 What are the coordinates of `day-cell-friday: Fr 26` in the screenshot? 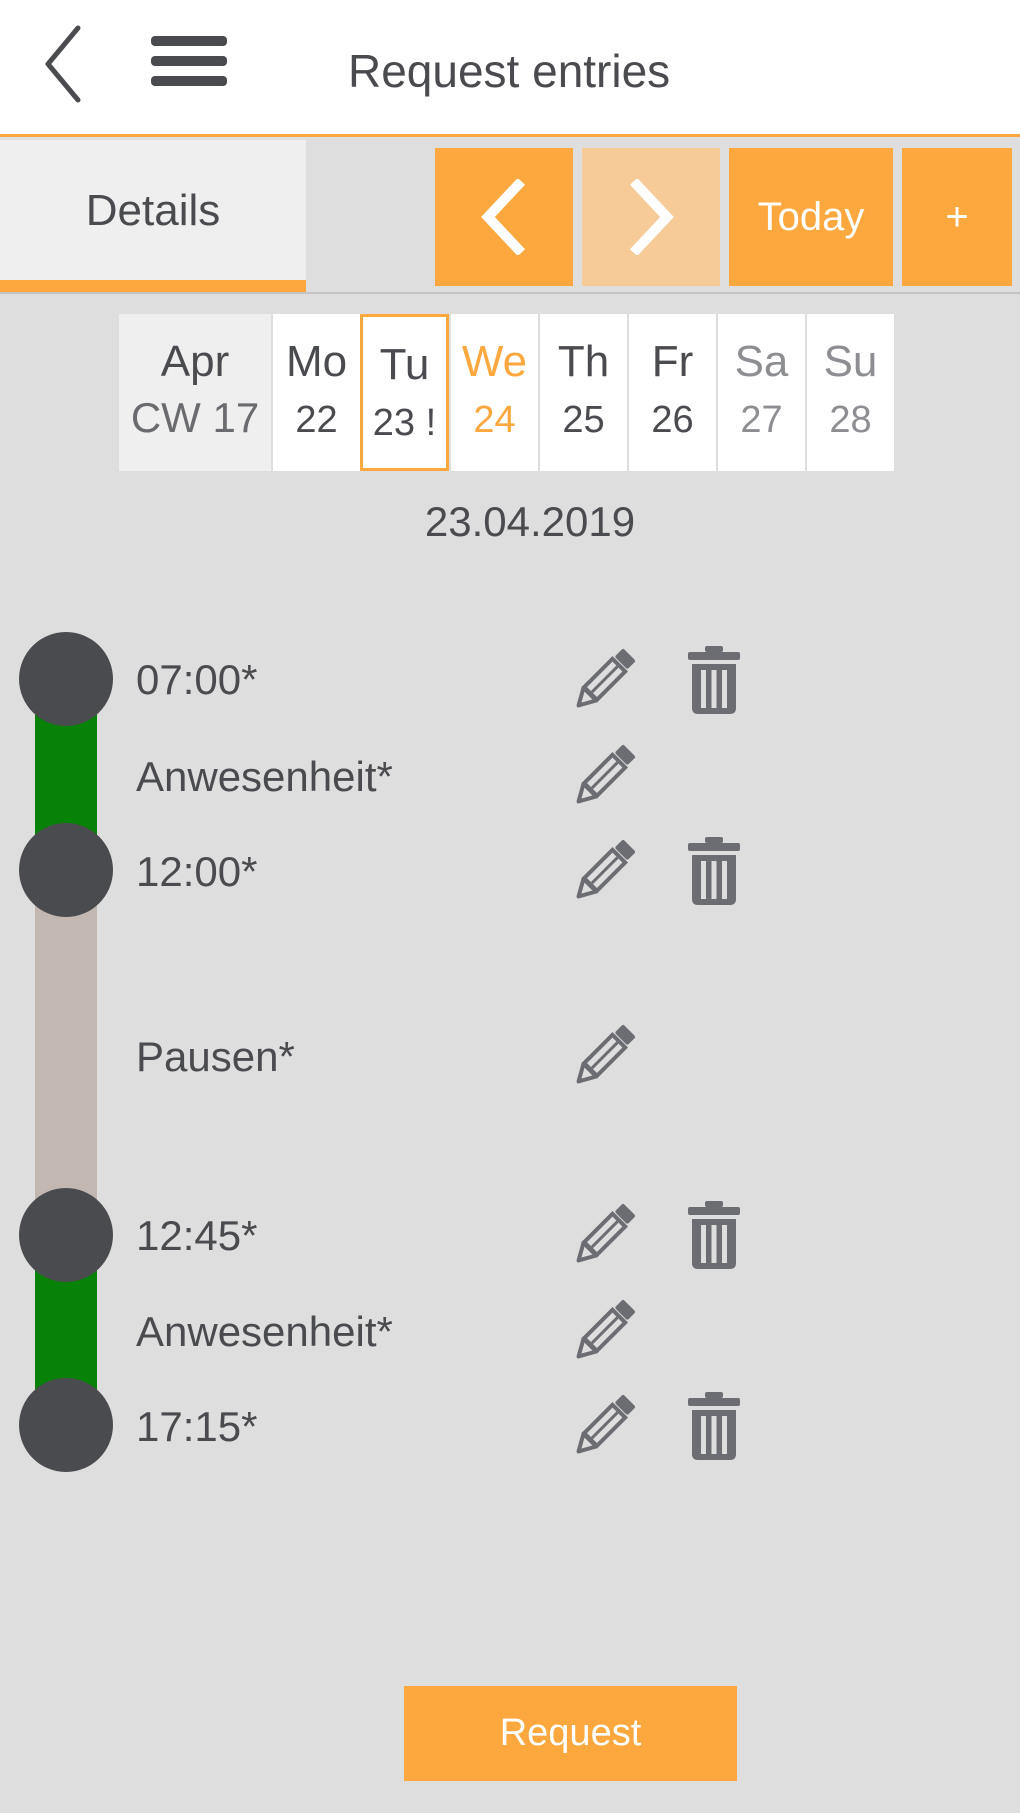 It's located at (671, 392).